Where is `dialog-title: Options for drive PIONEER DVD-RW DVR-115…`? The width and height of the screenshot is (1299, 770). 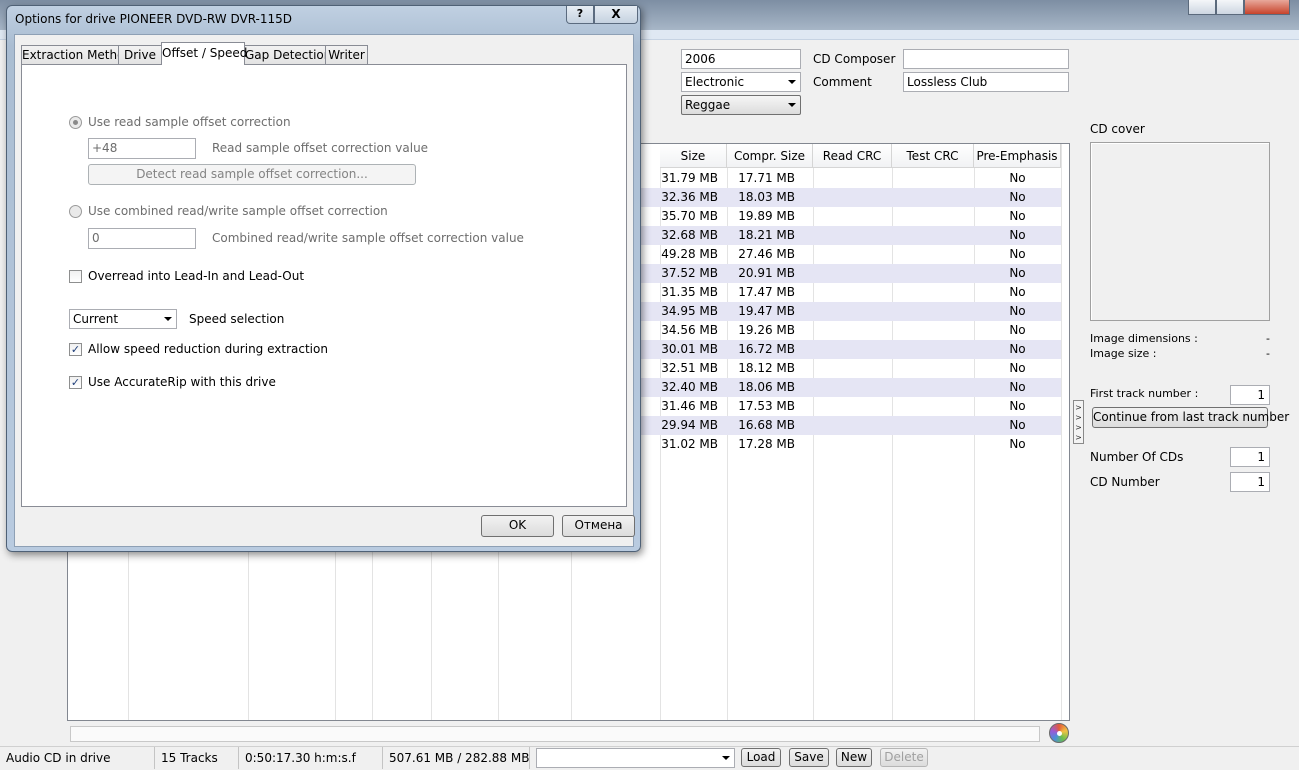
dialog-title: Options for drive PIONEER DVD-RW DVR-115… is located at coordinates (154, 19).